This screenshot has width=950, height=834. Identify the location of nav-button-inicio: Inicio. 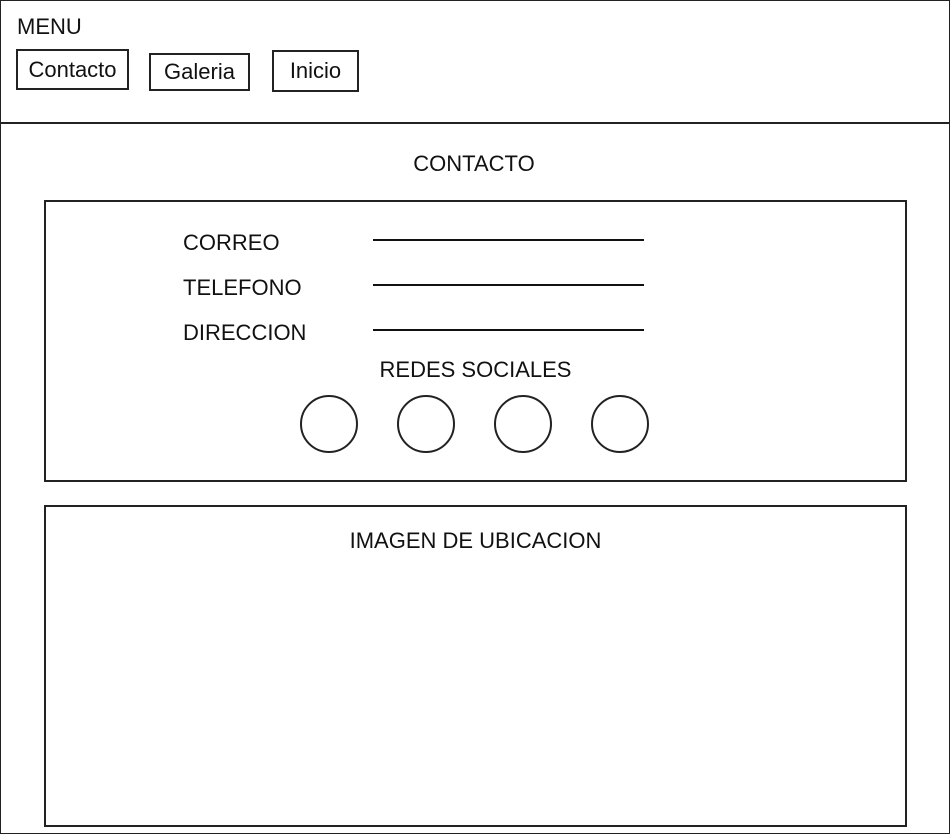
(315, 71).